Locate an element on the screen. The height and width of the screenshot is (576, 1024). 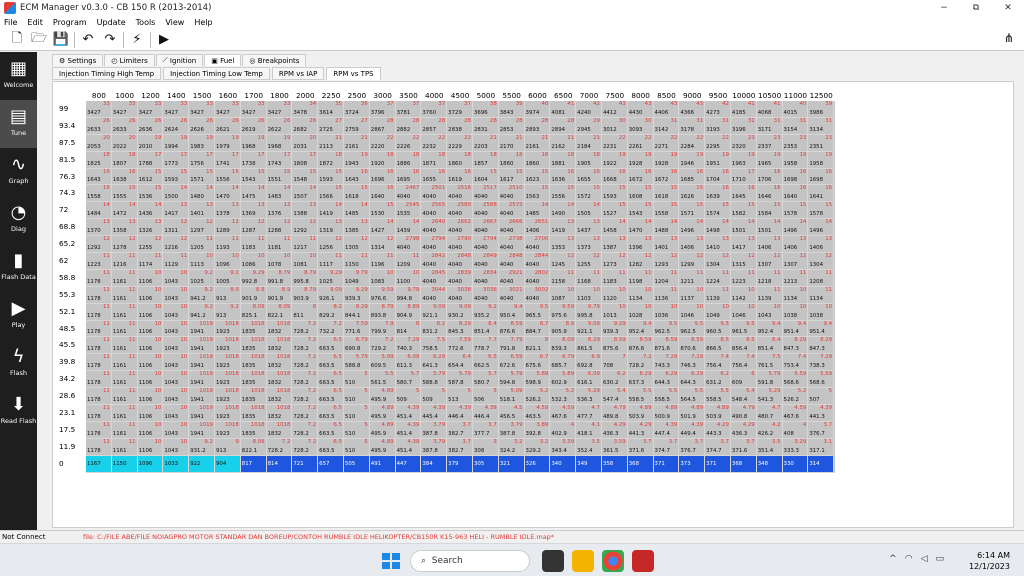
table-cell: 18 1920 is located at coordinates (382, 160).